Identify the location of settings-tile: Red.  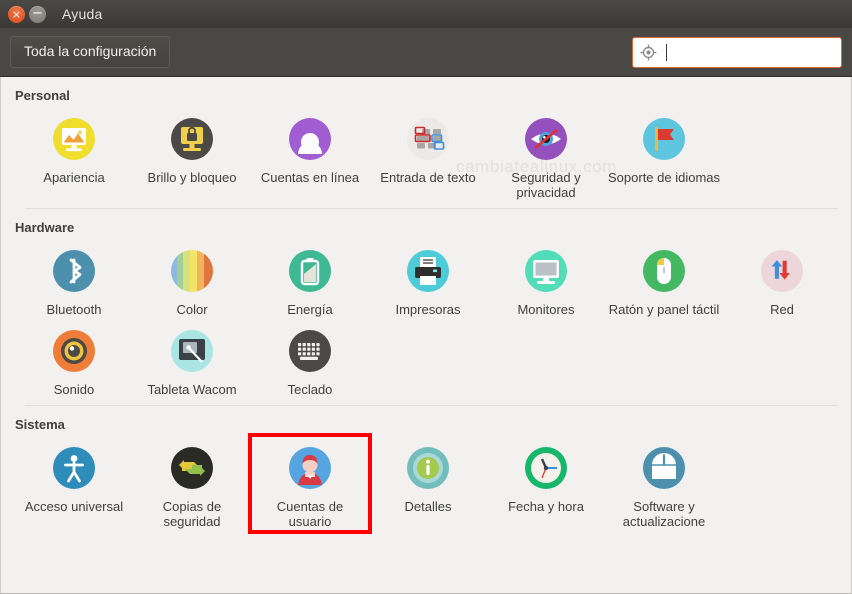
(782, 279).